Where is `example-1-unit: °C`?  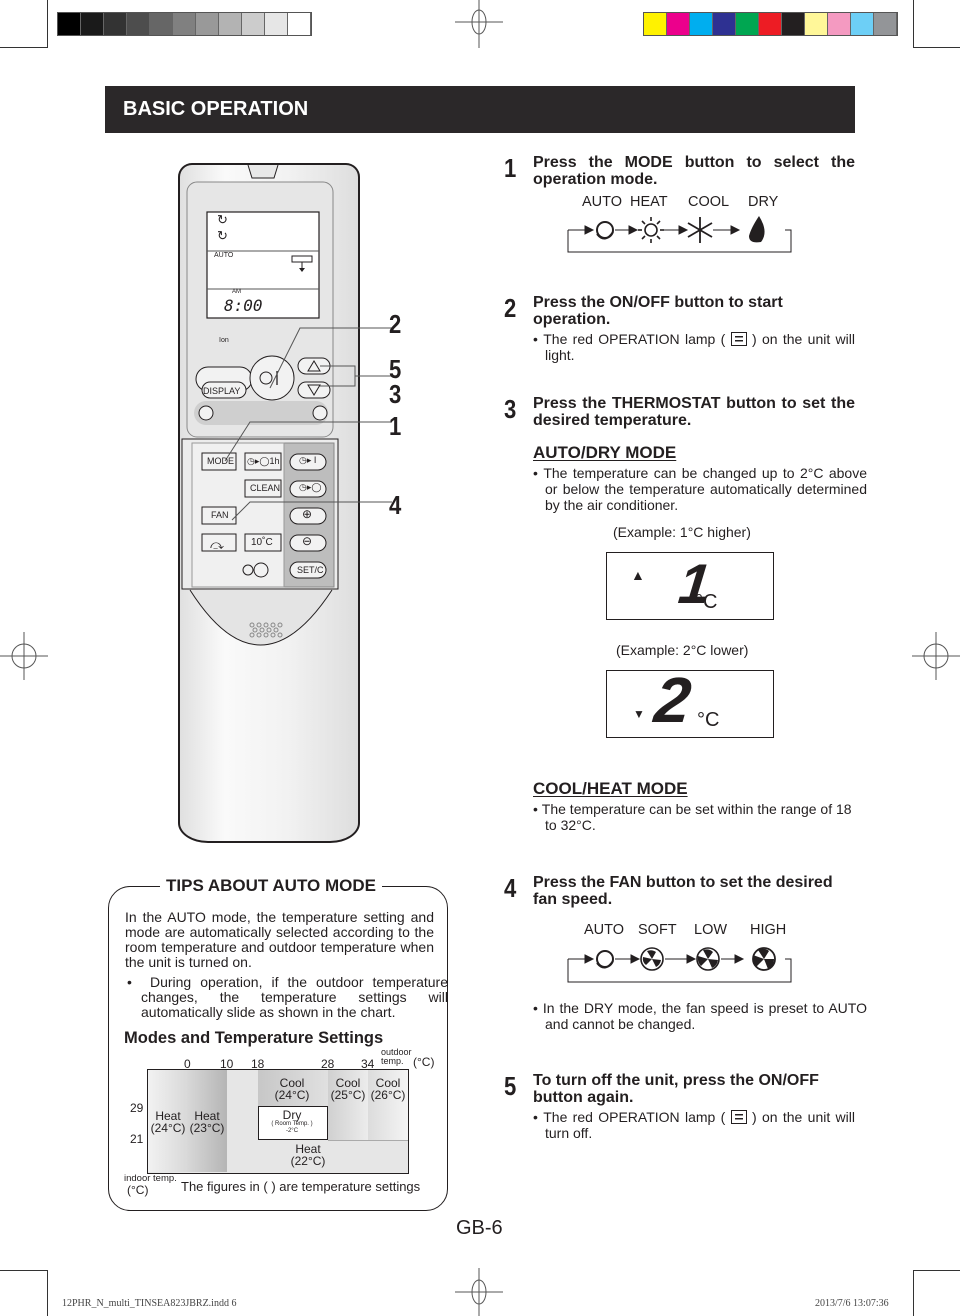 example-1-unit: °C is located at coordinates (706, 602).